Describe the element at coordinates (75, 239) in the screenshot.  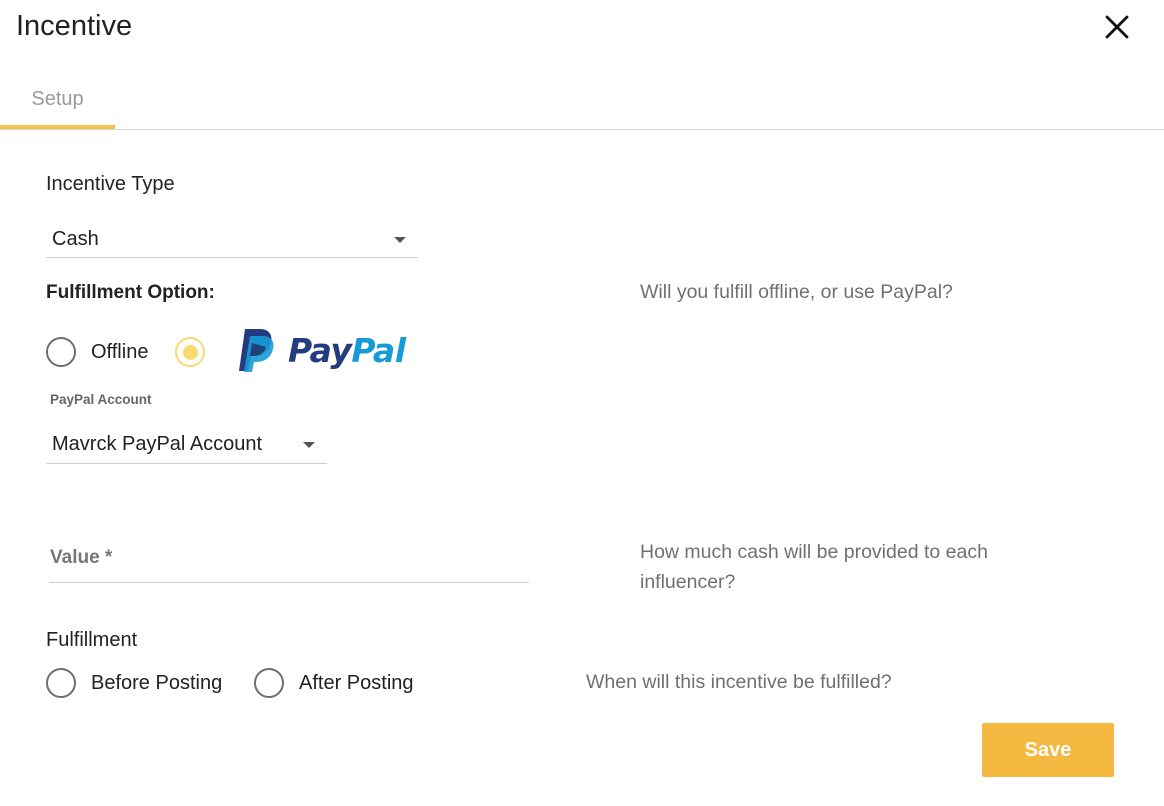
I see `incentive-type-value: Cash` at that location.